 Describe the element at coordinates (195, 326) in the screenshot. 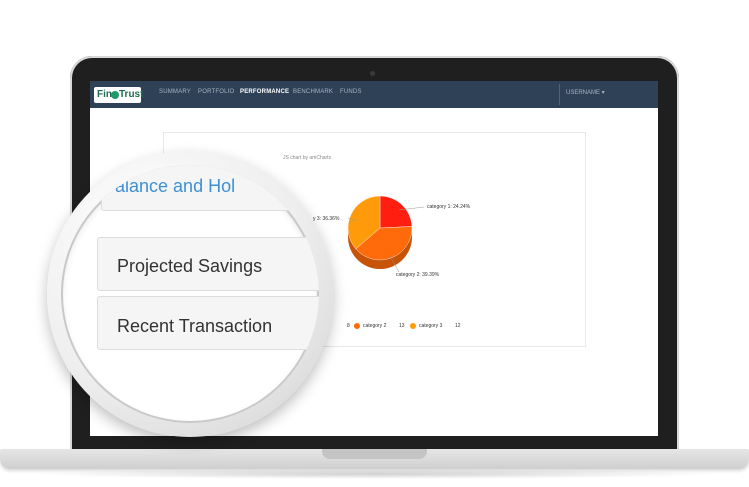

I see `recent-transaction-label: Recent Transaction` at that location.